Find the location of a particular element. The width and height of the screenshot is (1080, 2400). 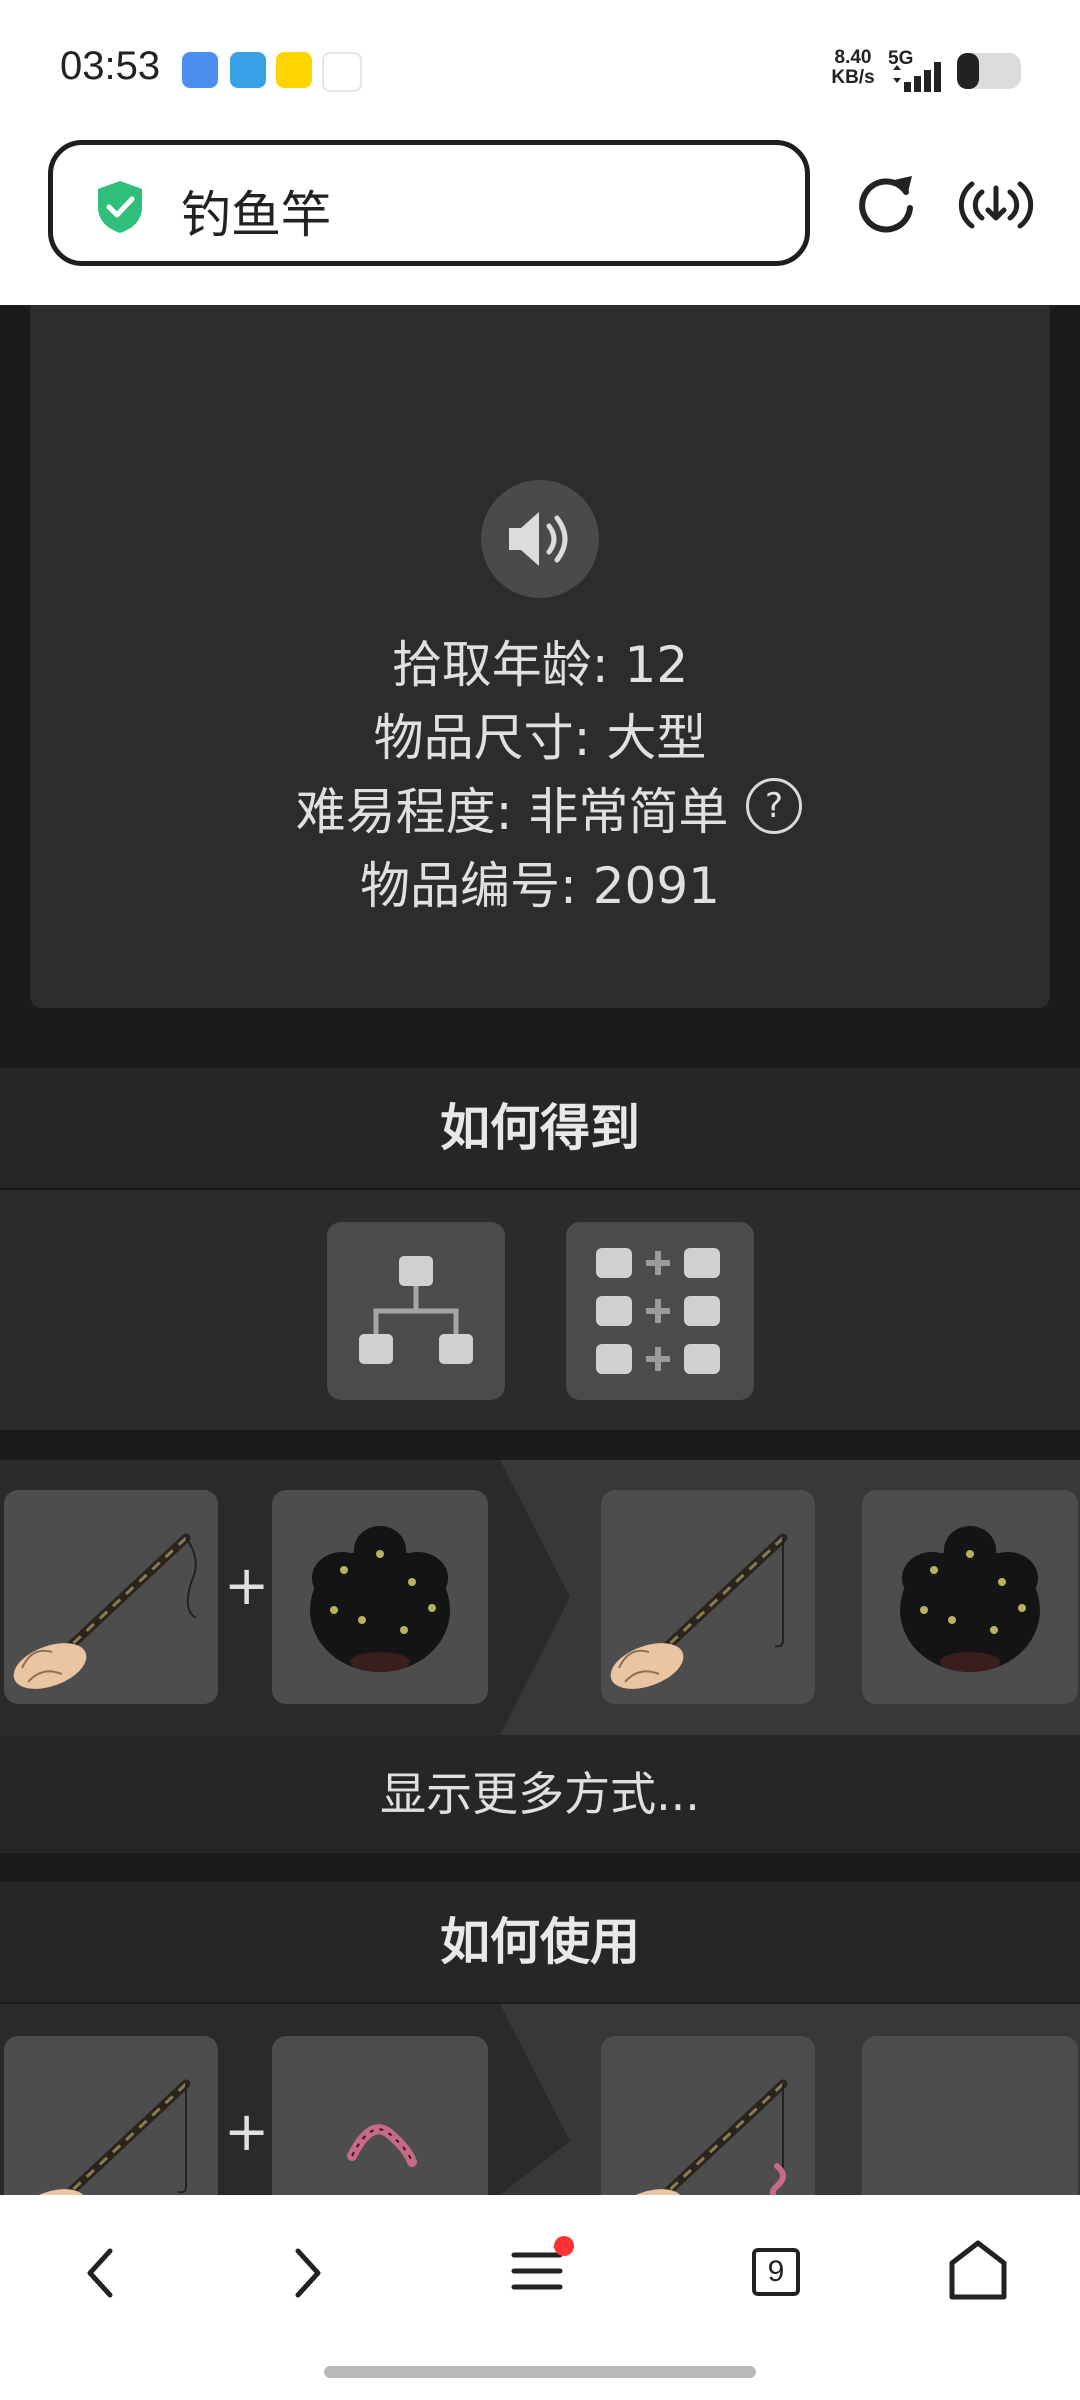

use-output-baited-rod is located at coordinates (708, 2115).